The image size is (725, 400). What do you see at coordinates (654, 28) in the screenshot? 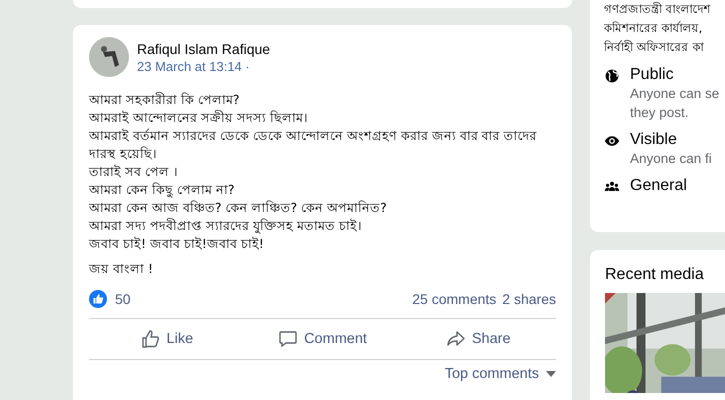
I see `description-text: কমিশনারের কার্যালয়,` at bounding box center [654, 28].